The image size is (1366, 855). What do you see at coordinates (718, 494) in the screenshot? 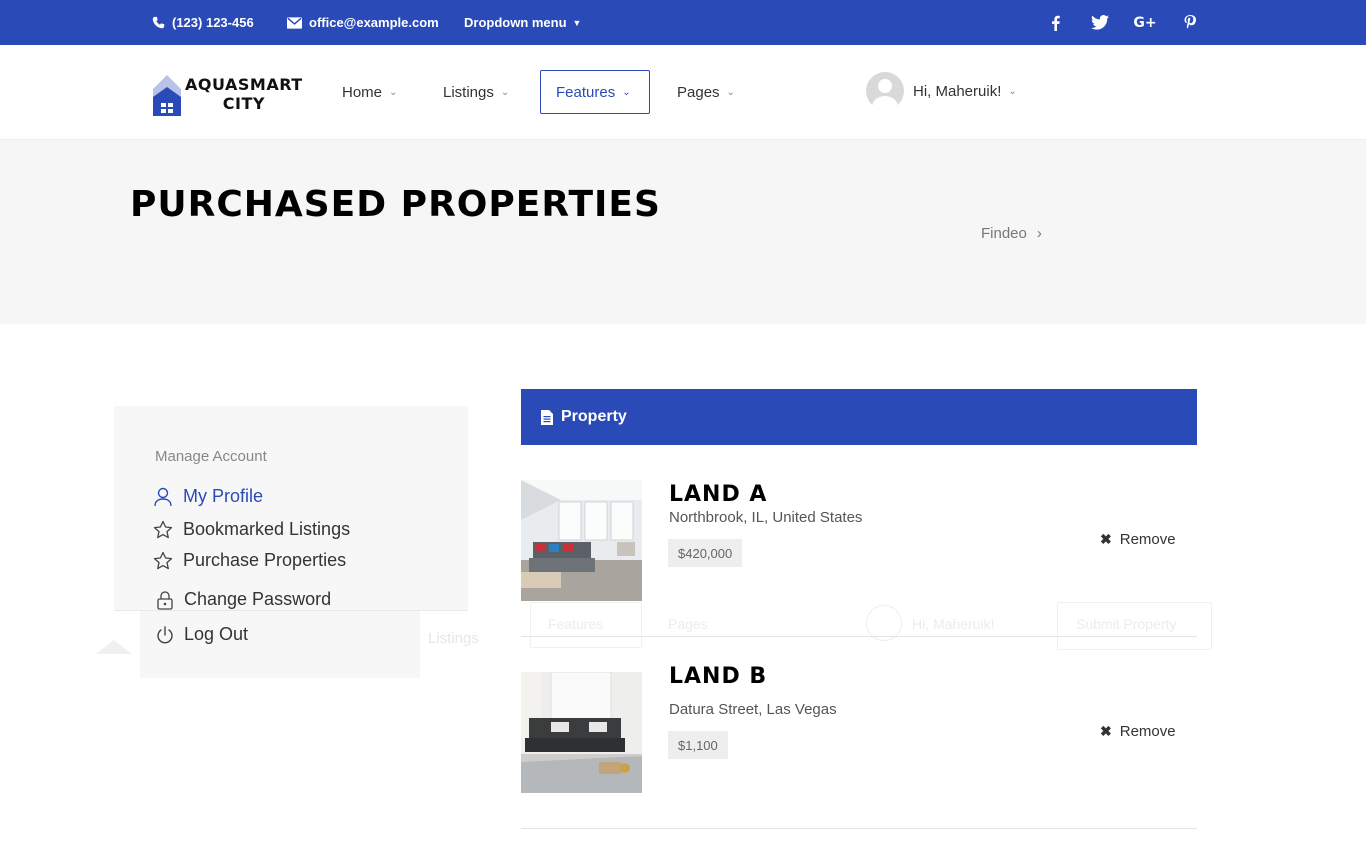
I see `property-name: LAND A` at bounding box center [718, 494].